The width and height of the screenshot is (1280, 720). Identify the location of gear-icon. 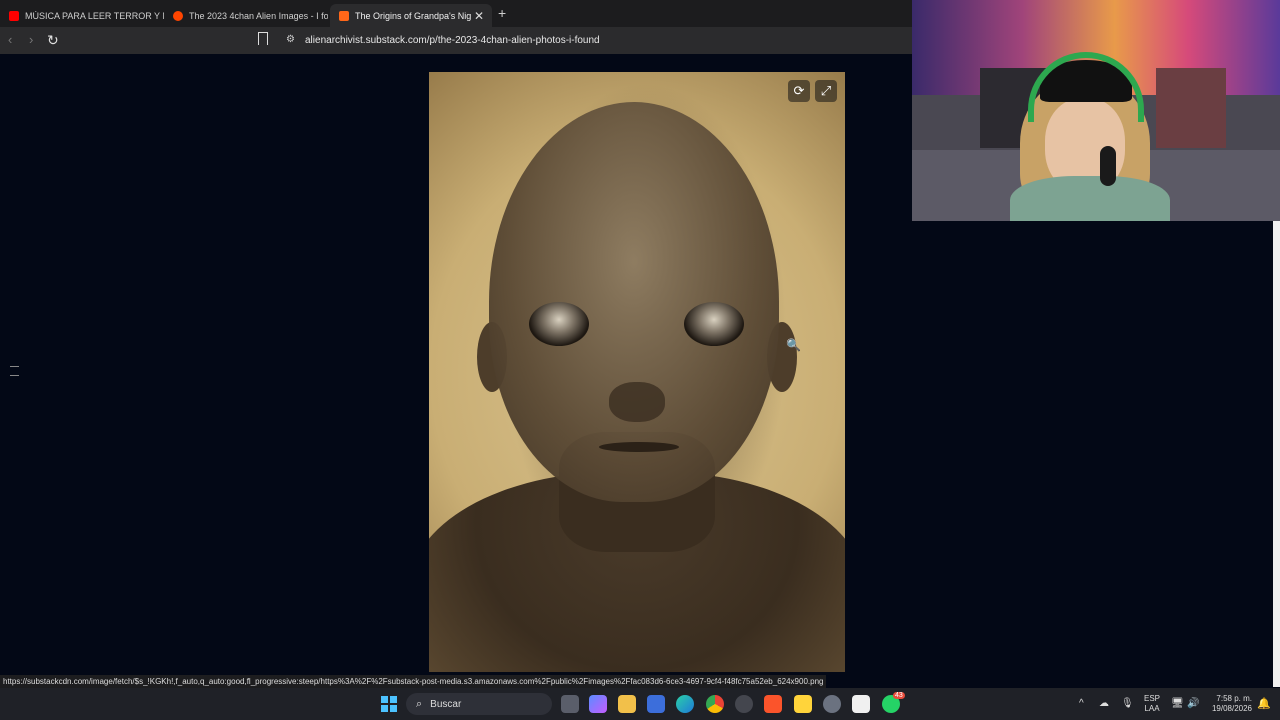
(832, 704).